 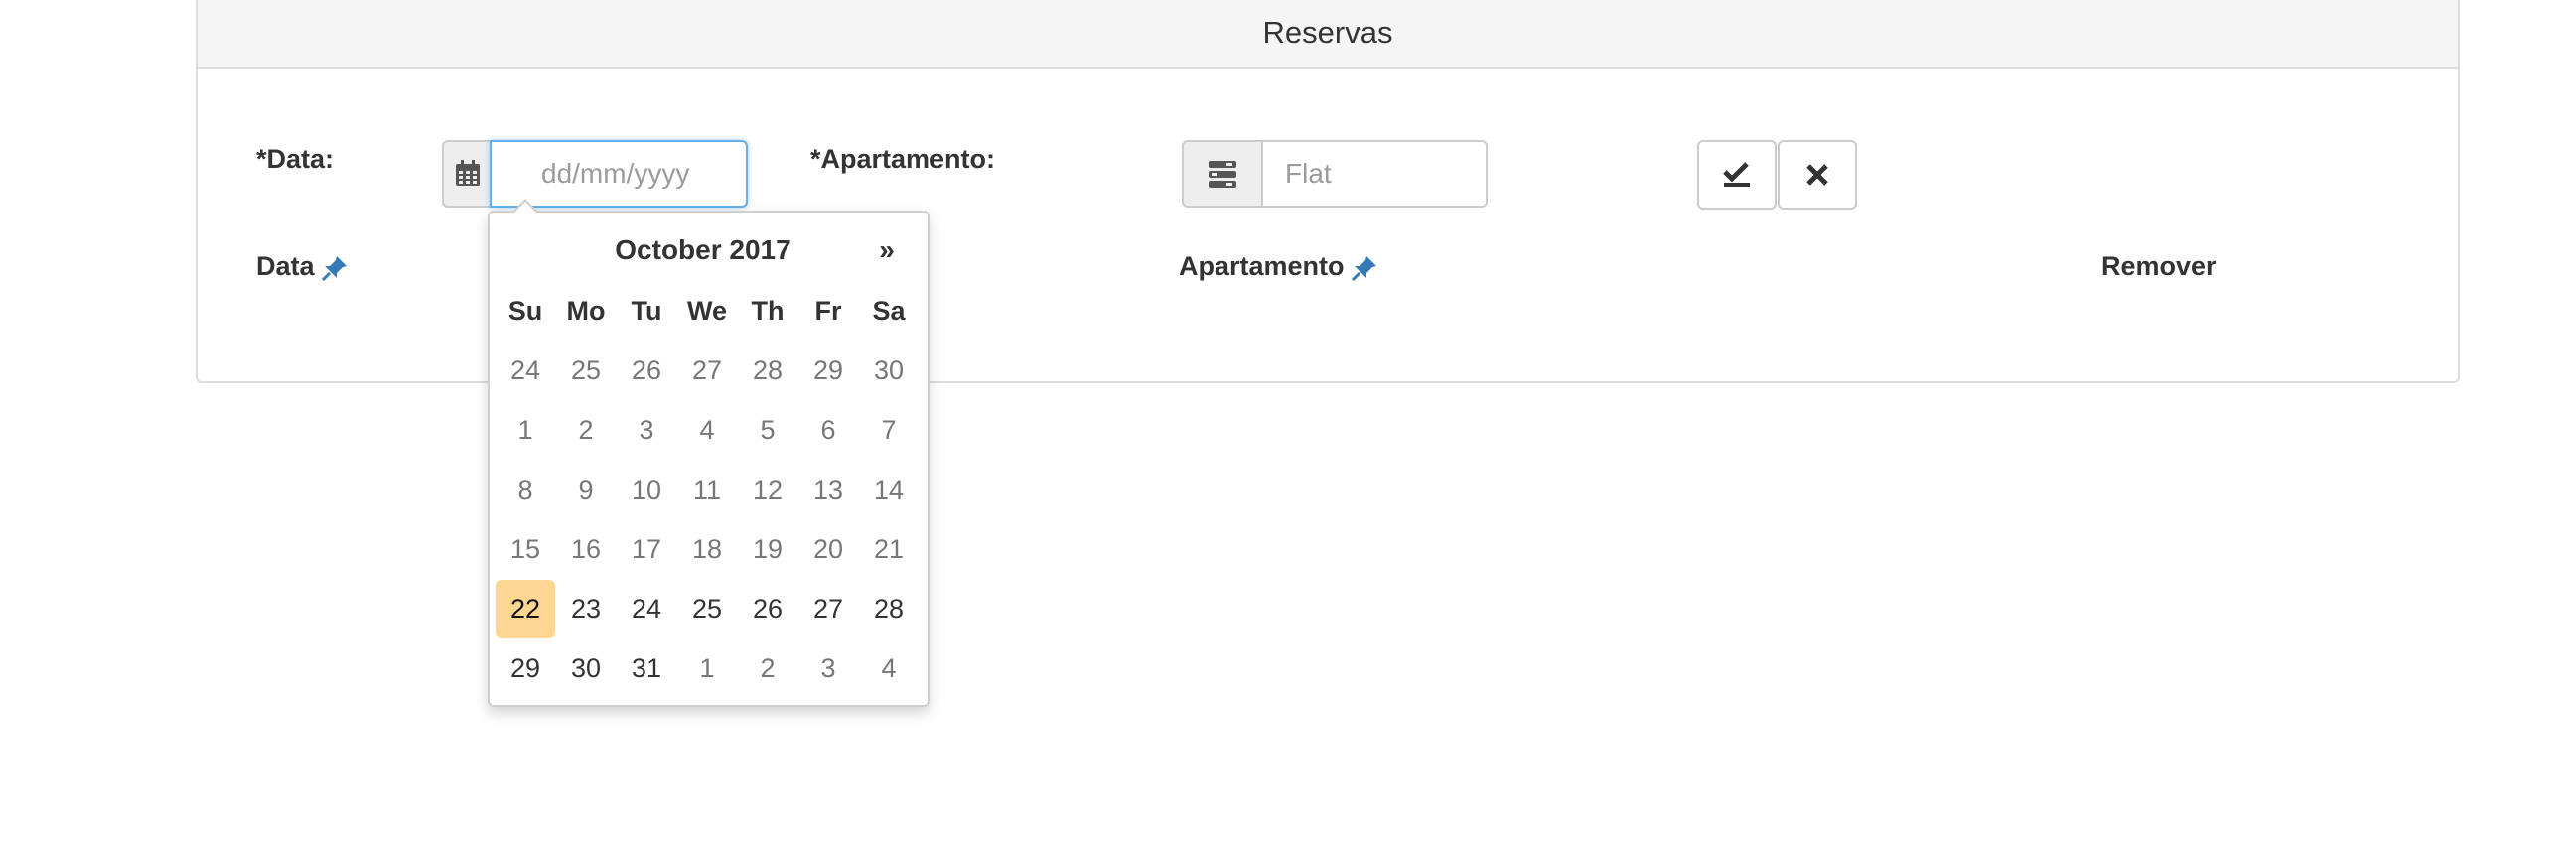 What do you see at coordinates (526, 549) in the screenshot?
I see `day-cell: 15` at bounding box center [526, 549].